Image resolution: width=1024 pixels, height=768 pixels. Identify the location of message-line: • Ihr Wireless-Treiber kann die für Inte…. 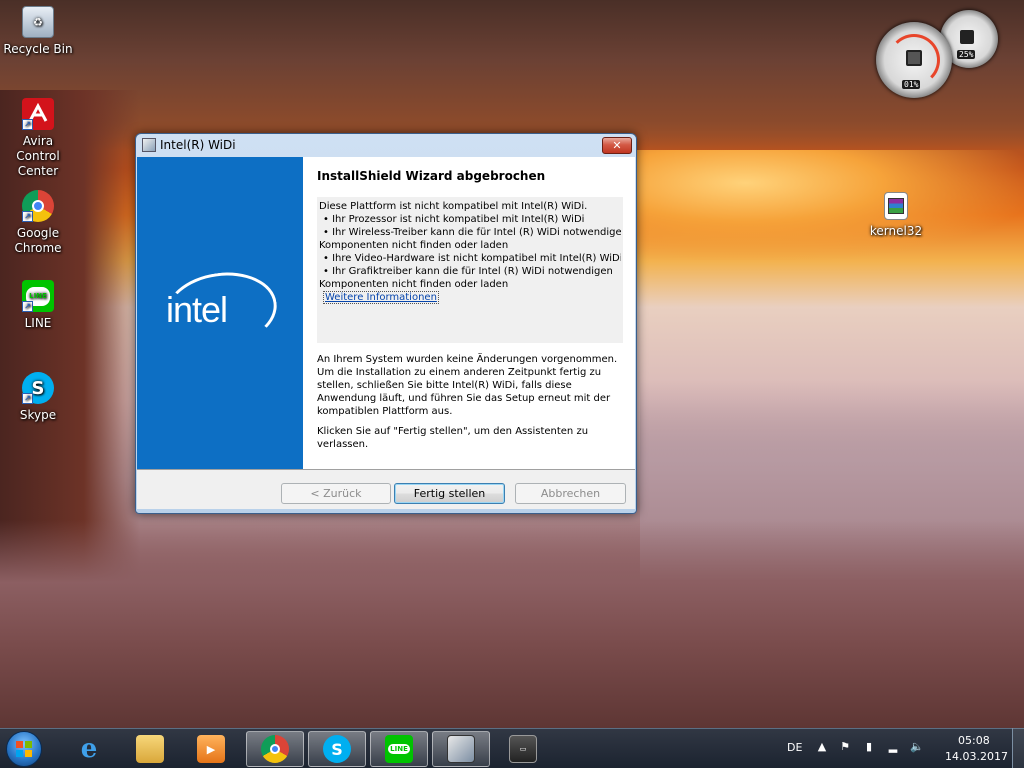
(472, 232).